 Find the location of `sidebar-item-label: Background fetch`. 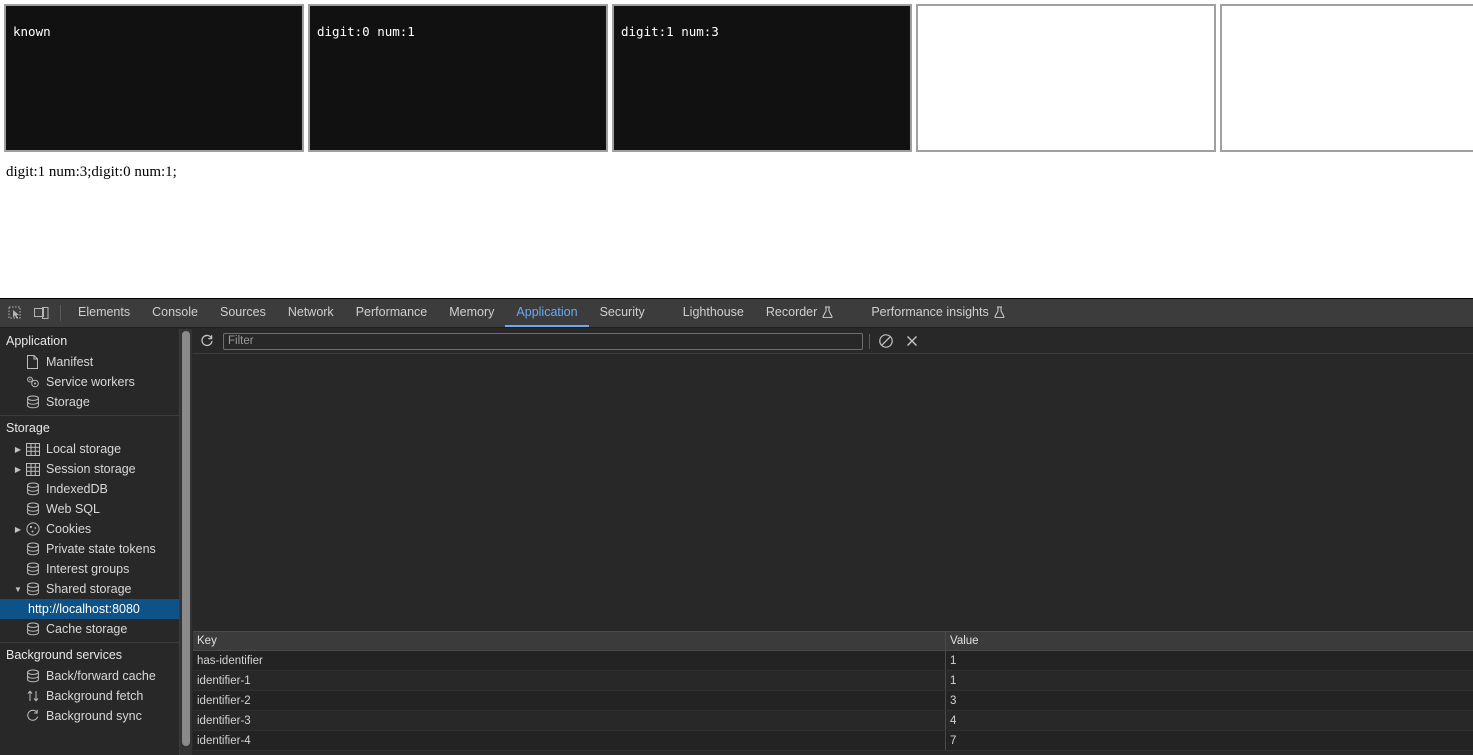

sidebar-item-label: Background fetch is located at coordinates (95, 696).